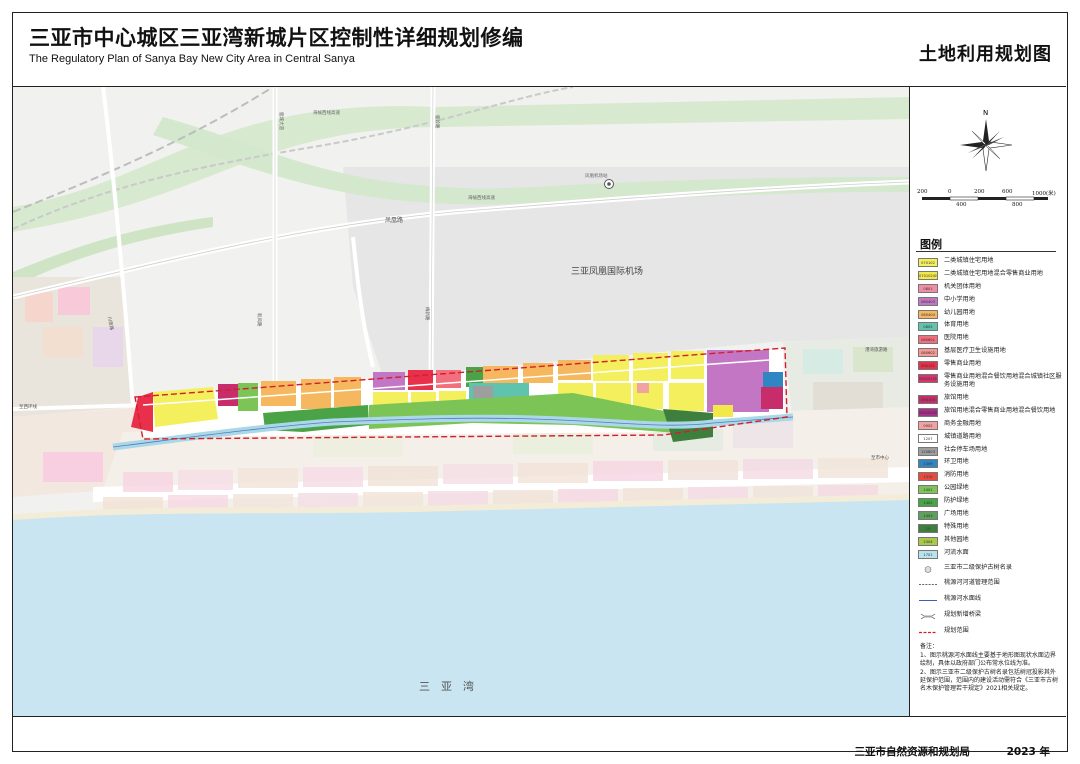  I want to click on southwest-block, so click(73, 467).